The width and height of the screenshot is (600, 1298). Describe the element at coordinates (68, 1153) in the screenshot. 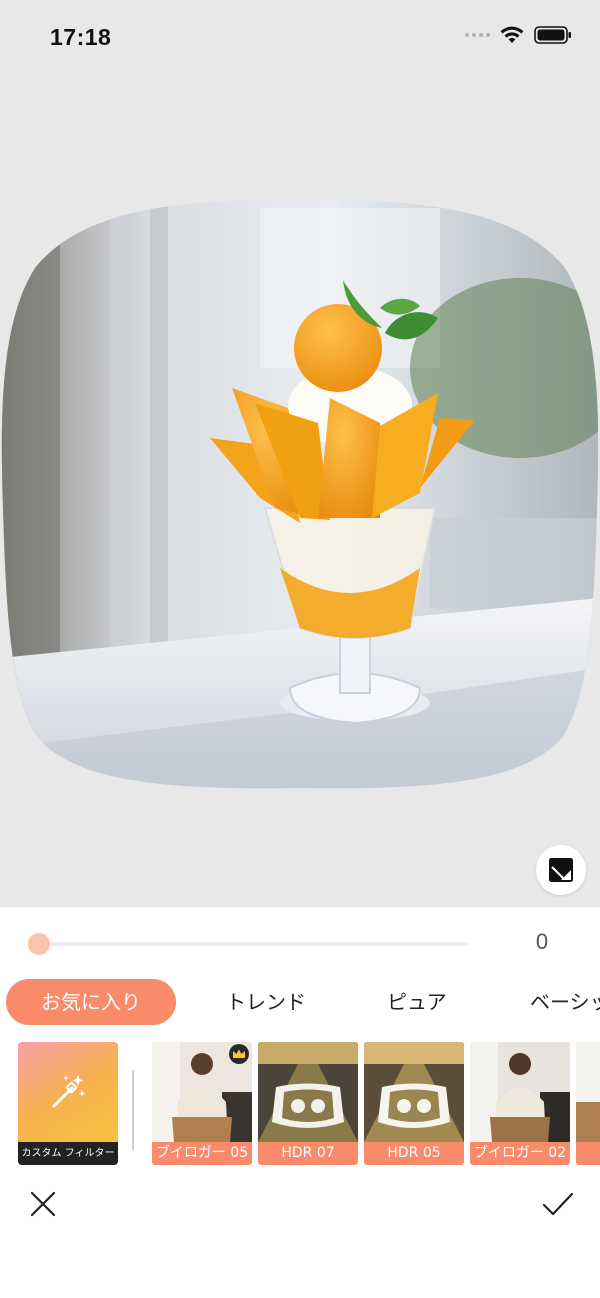

I see `custom-filter-label: カスタム フィルター` at that location.